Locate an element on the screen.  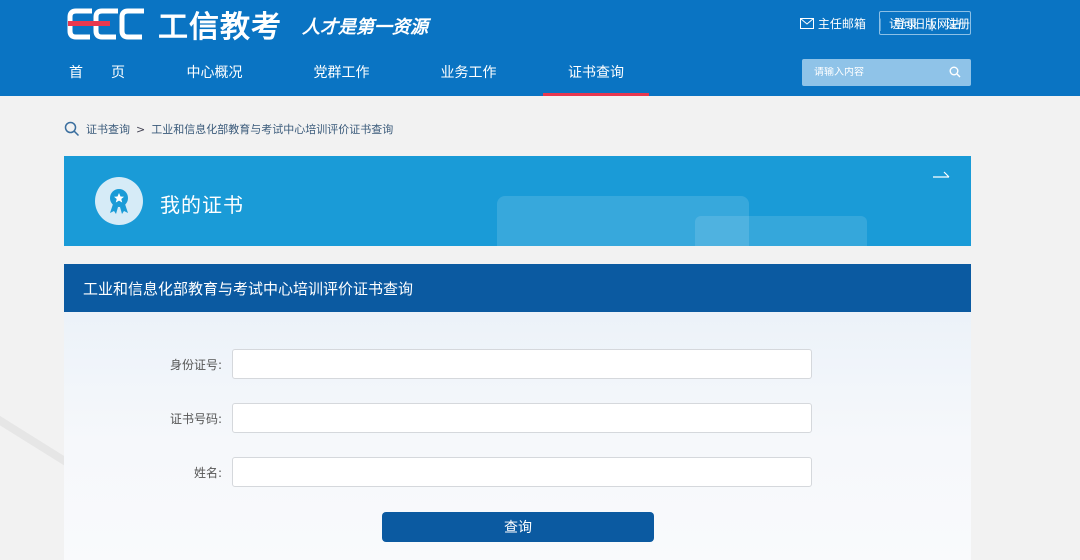
form-row-id: 身份证号: is located at coordinates (438, 364).